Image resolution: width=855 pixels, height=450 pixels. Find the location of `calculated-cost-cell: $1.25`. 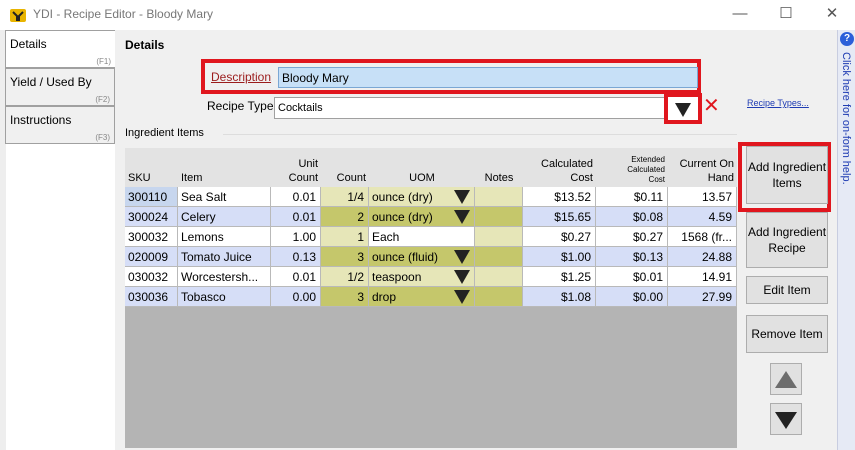

calculated-cost-cell: $1.25 is located at coordinates (559, 277).